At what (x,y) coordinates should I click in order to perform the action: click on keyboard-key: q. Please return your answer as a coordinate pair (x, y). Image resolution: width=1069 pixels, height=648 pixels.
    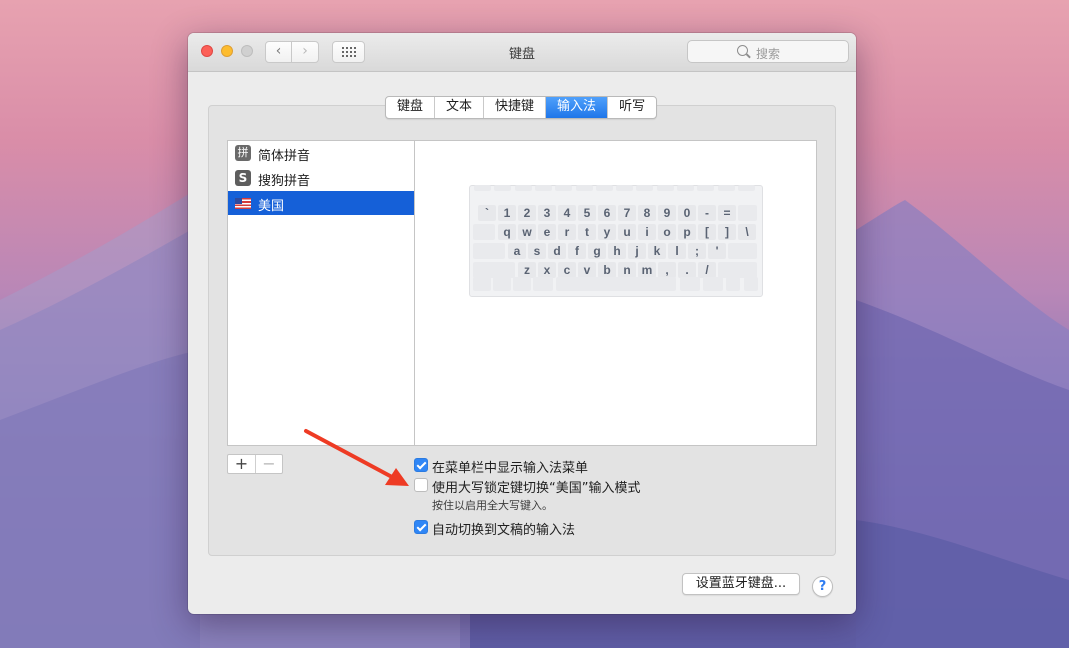
    Looking at the image, I should click on (507, 232).